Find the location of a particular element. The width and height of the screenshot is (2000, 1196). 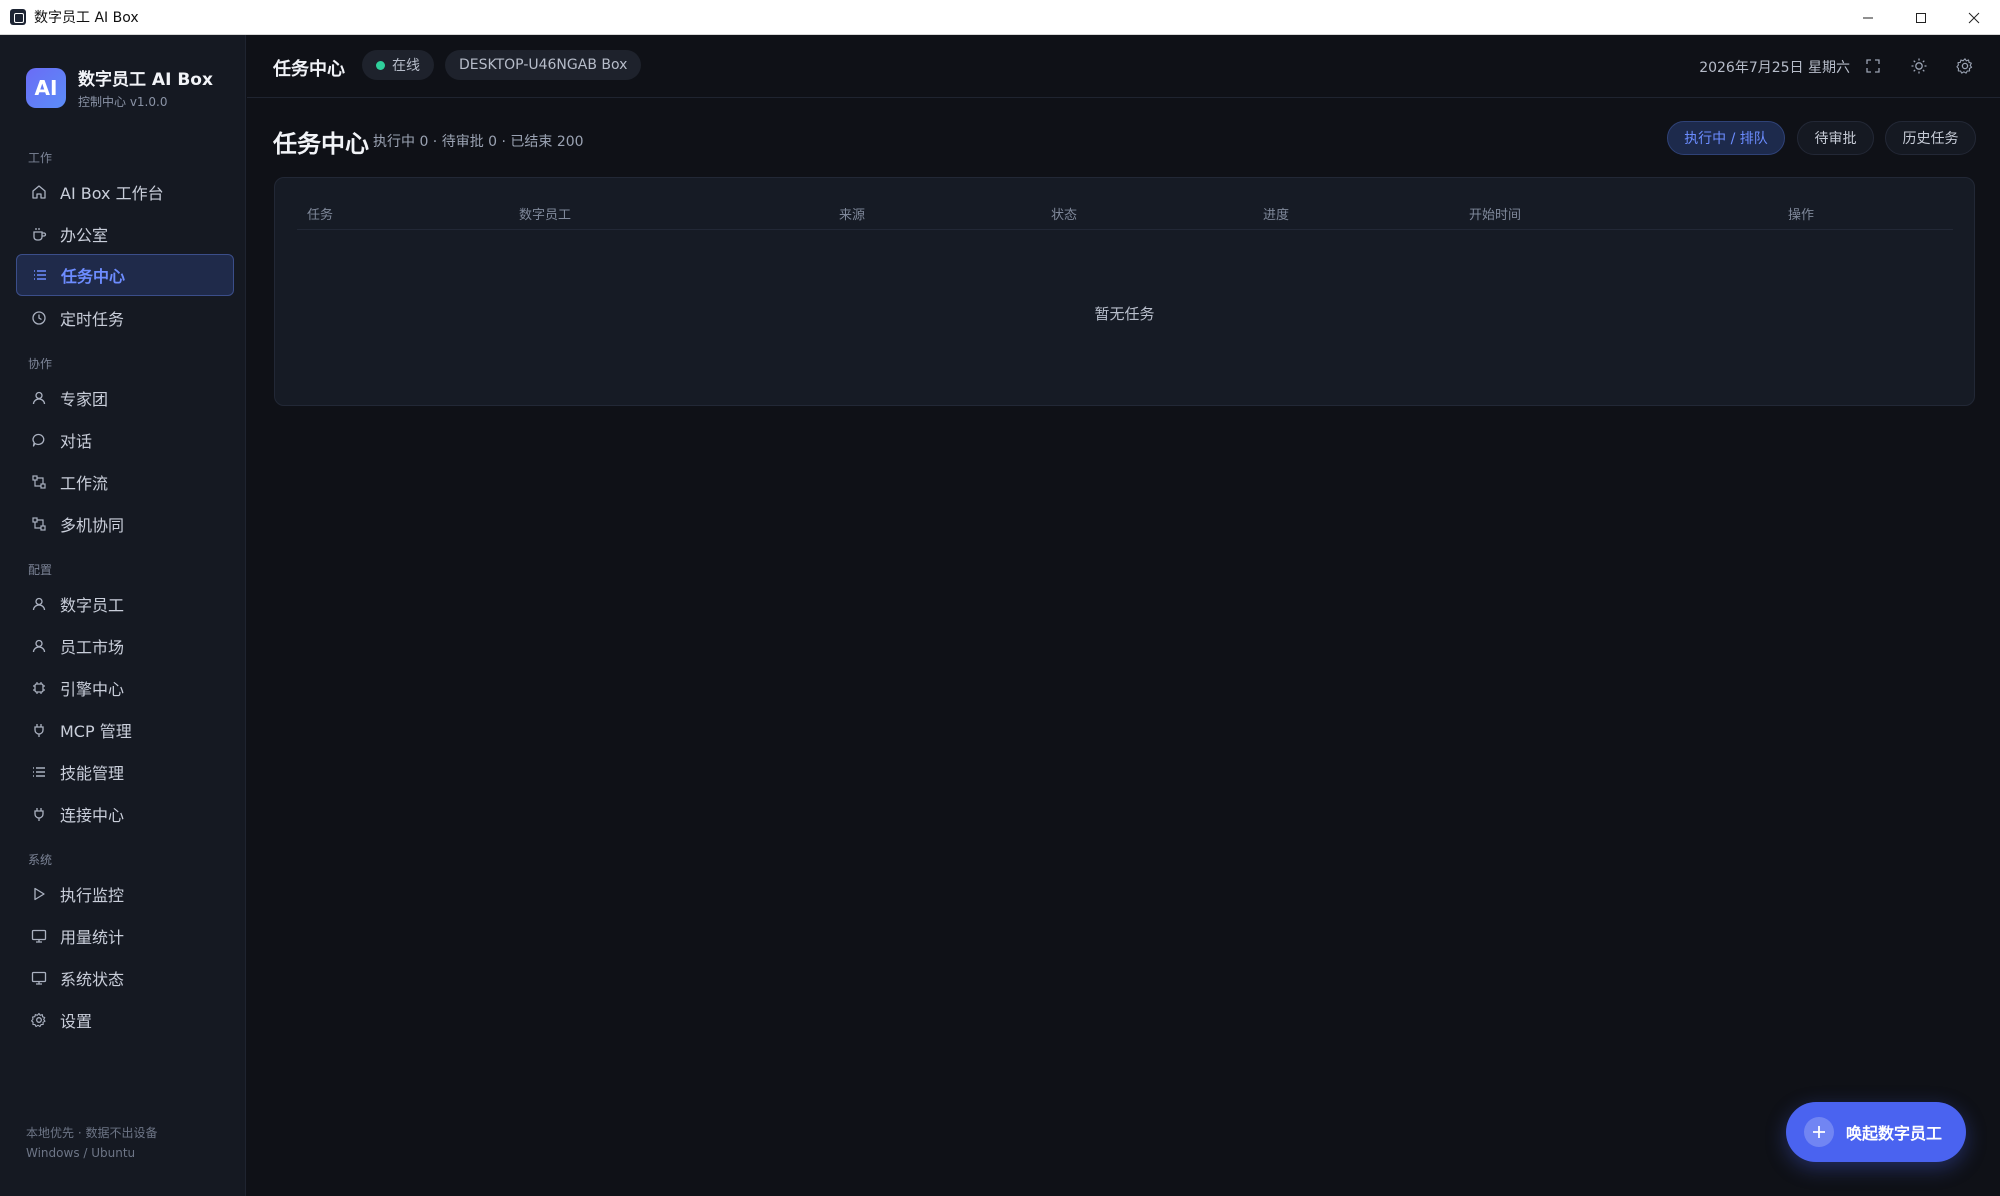

nav-section-work: 工作 is located at coordinates (40, 158).